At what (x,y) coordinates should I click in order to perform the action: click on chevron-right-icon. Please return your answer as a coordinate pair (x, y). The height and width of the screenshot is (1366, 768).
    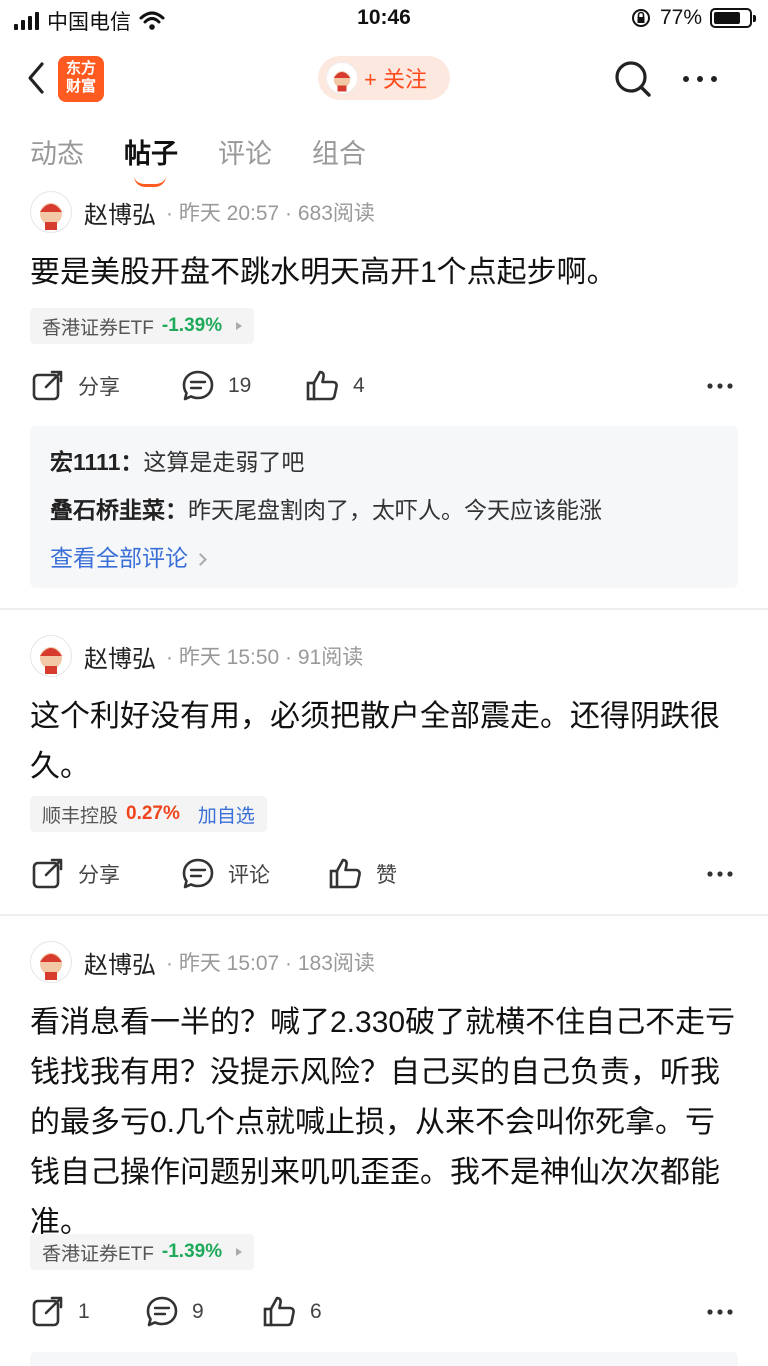
    Looking at the image, I should click on (200, 559).